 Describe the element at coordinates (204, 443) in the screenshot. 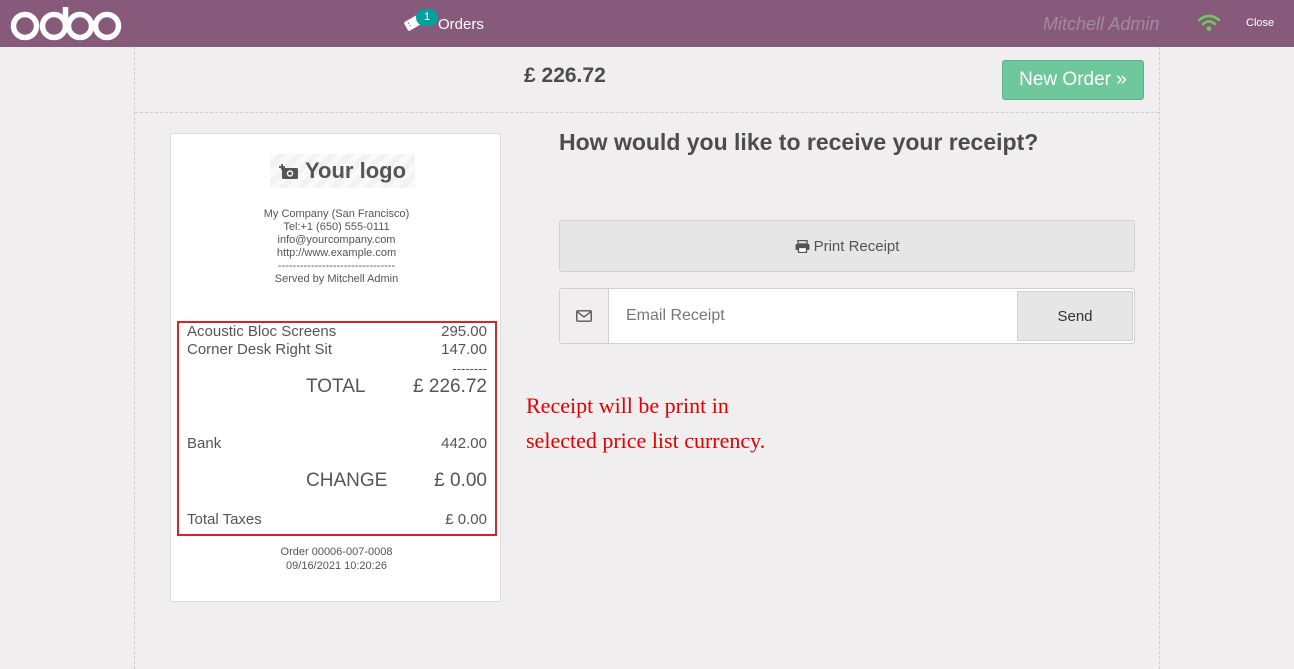

I see `payment-method: Bank` at that location.